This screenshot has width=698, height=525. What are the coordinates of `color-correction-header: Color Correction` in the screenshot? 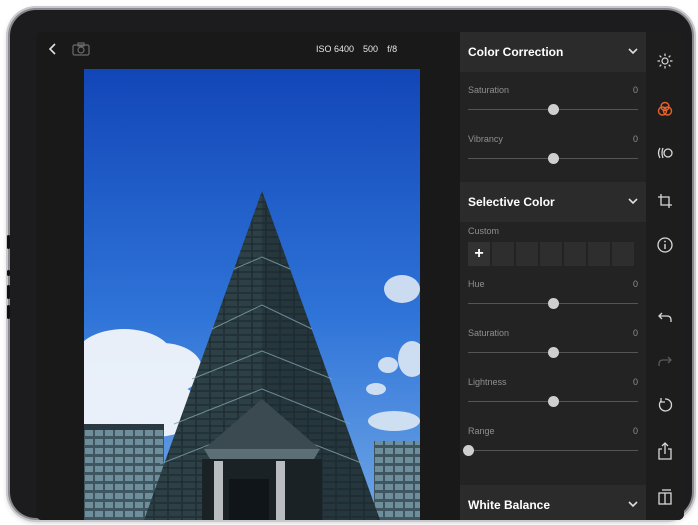 It's located at (553, 52).